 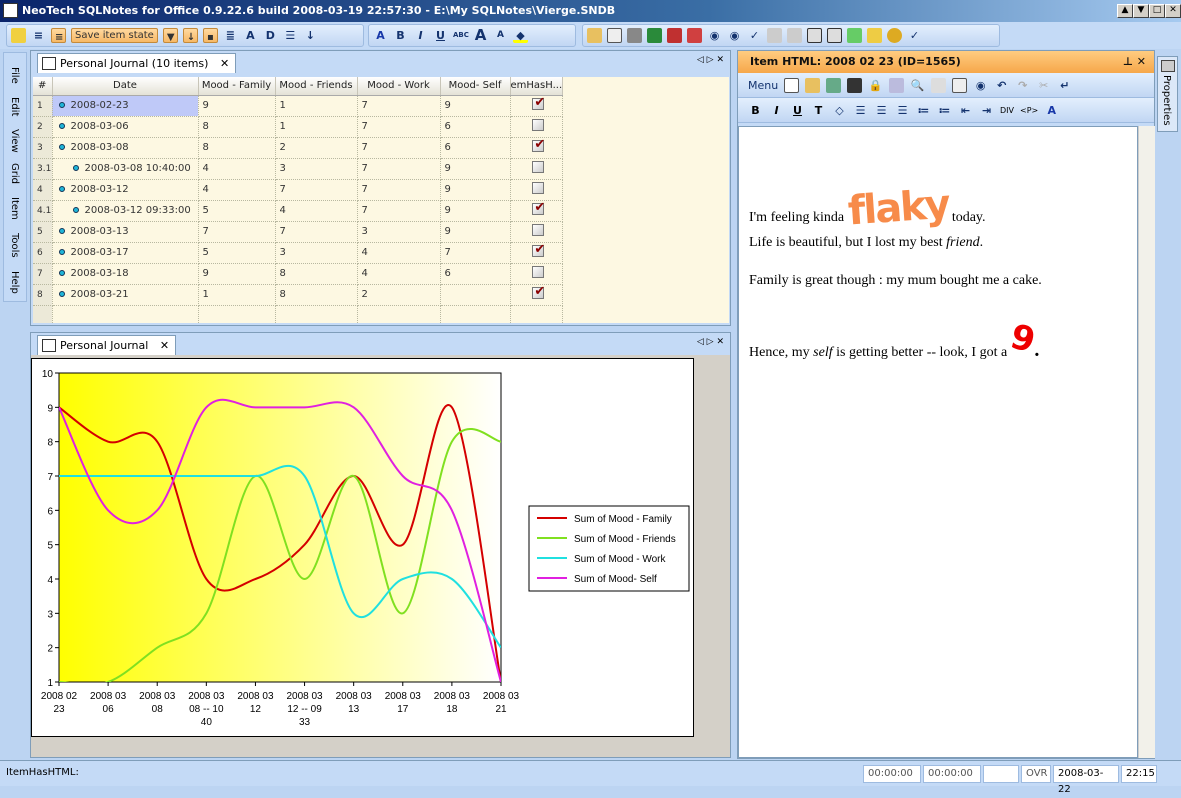 What do you see at coordinates (38, 35) in the screenshot?
I see `indent-icon: ≡` at bounding box center [38, 35].